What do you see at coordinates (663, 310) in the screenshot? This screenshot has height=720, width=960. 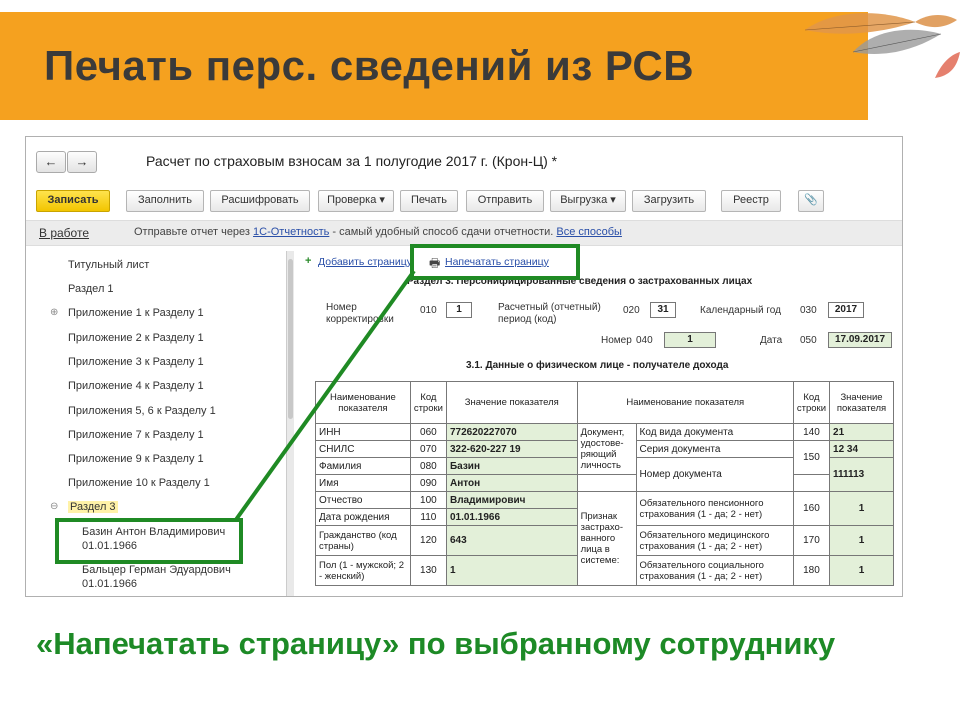 I see `period-field: 31` at bounding box center [663, 310].